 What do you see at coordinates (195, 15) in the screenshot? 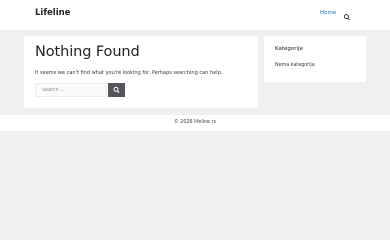
I see `site-header: Lifeline Home` at bounding box center [195, 15].